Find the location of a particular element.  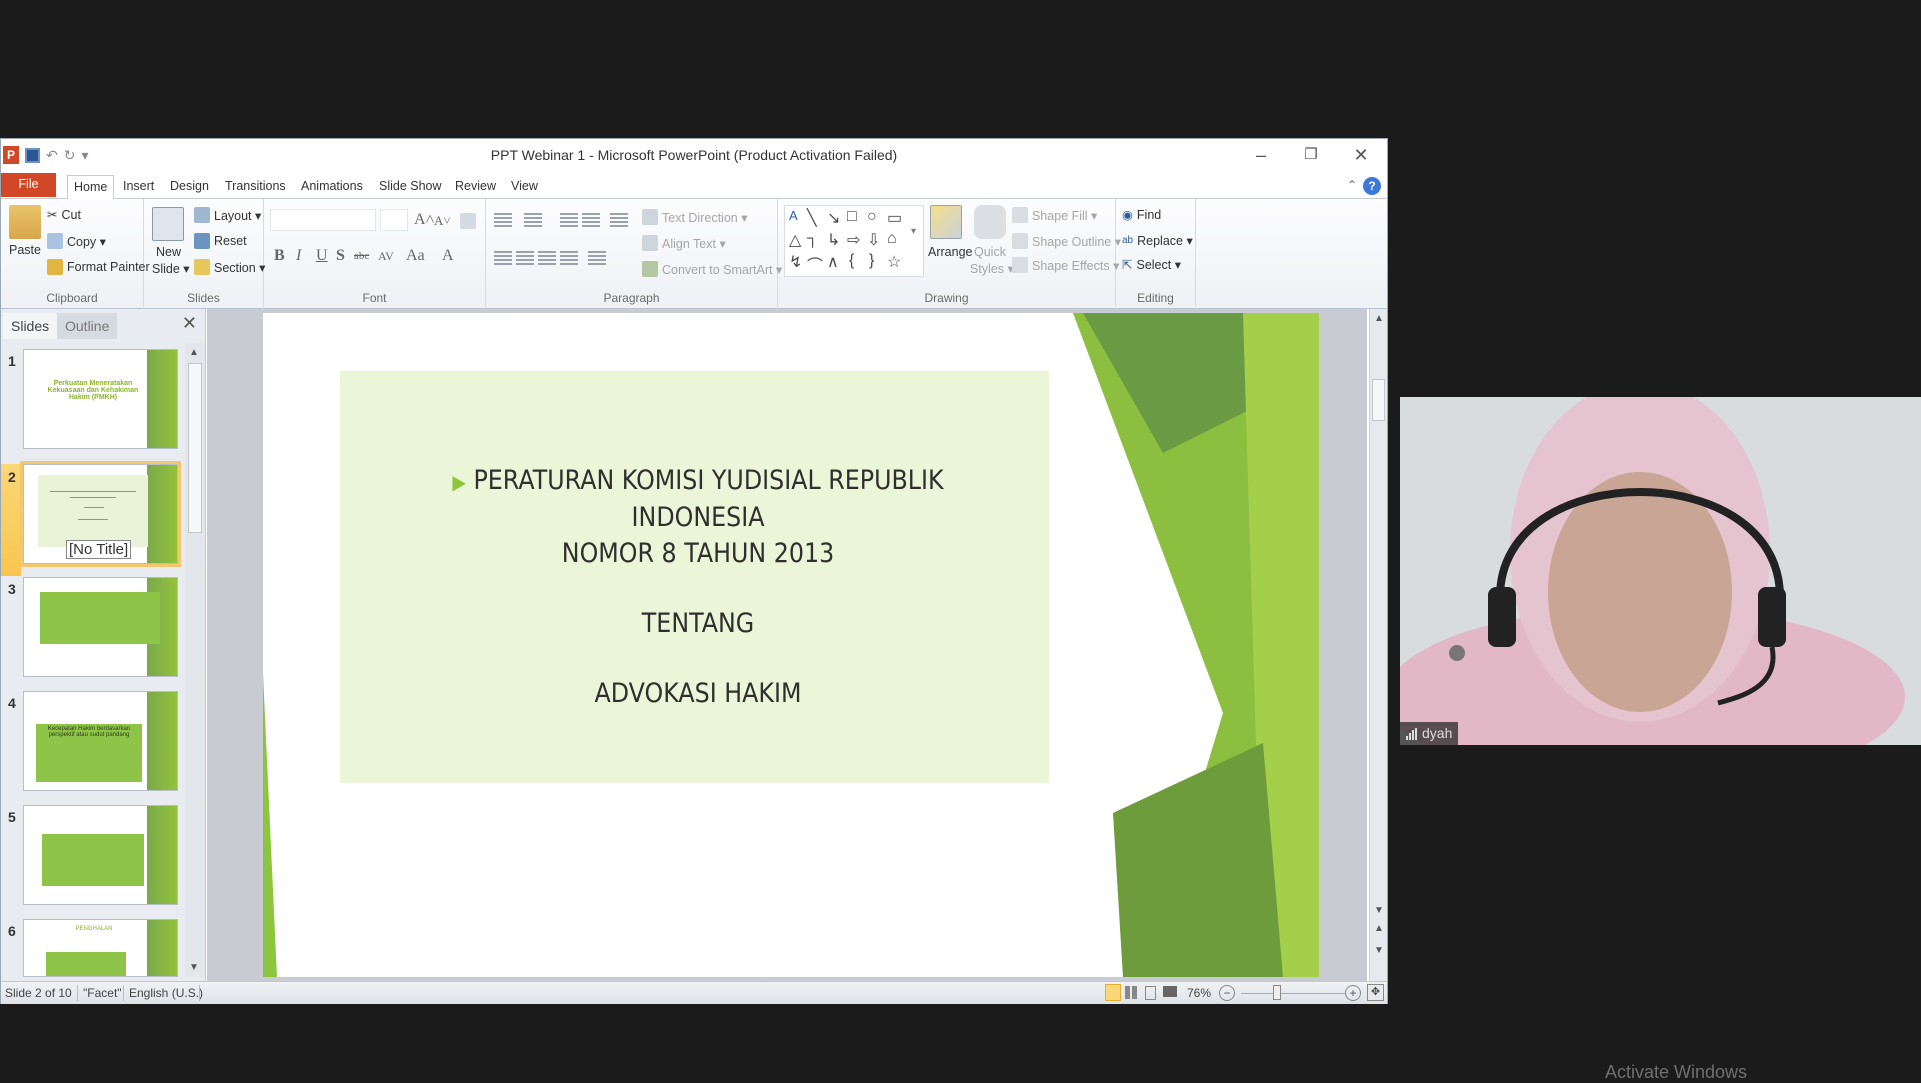

quick-styles-dropdown: Styles ▾ is located at coordinates (992, 268).